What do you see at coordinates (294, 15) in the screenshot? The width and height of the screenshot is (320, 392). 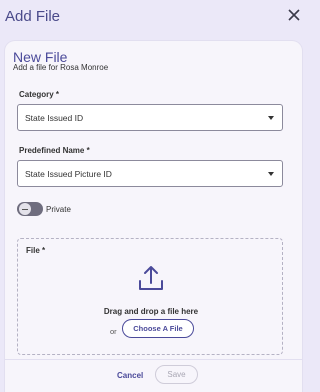 I see `close-icon` at bounding box center [294, 15].